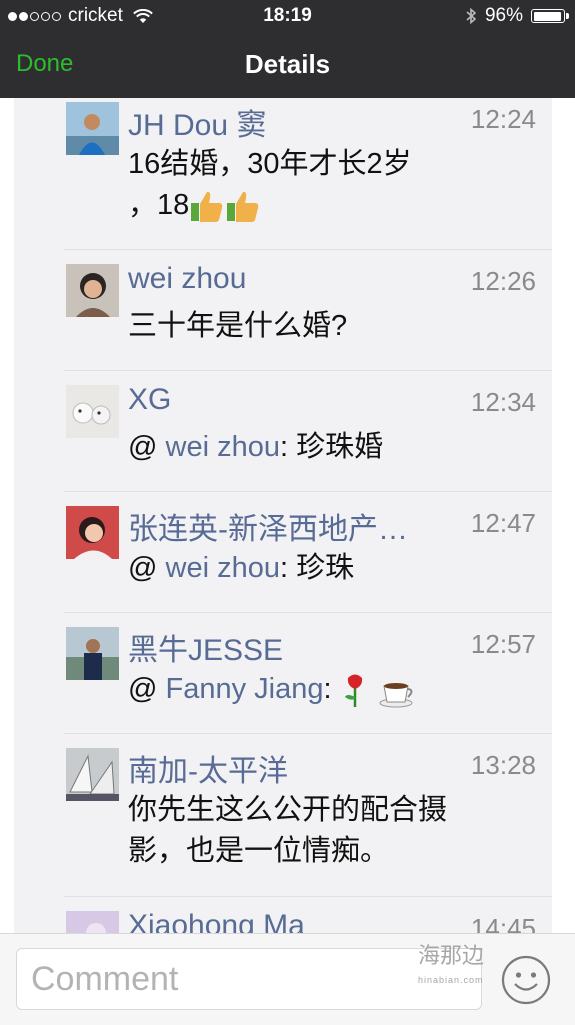 The height and width of the screenshot is (1025, 575). I want to click on comment-text: @ wei zhou: 珍珠婚, so click(328, 447).